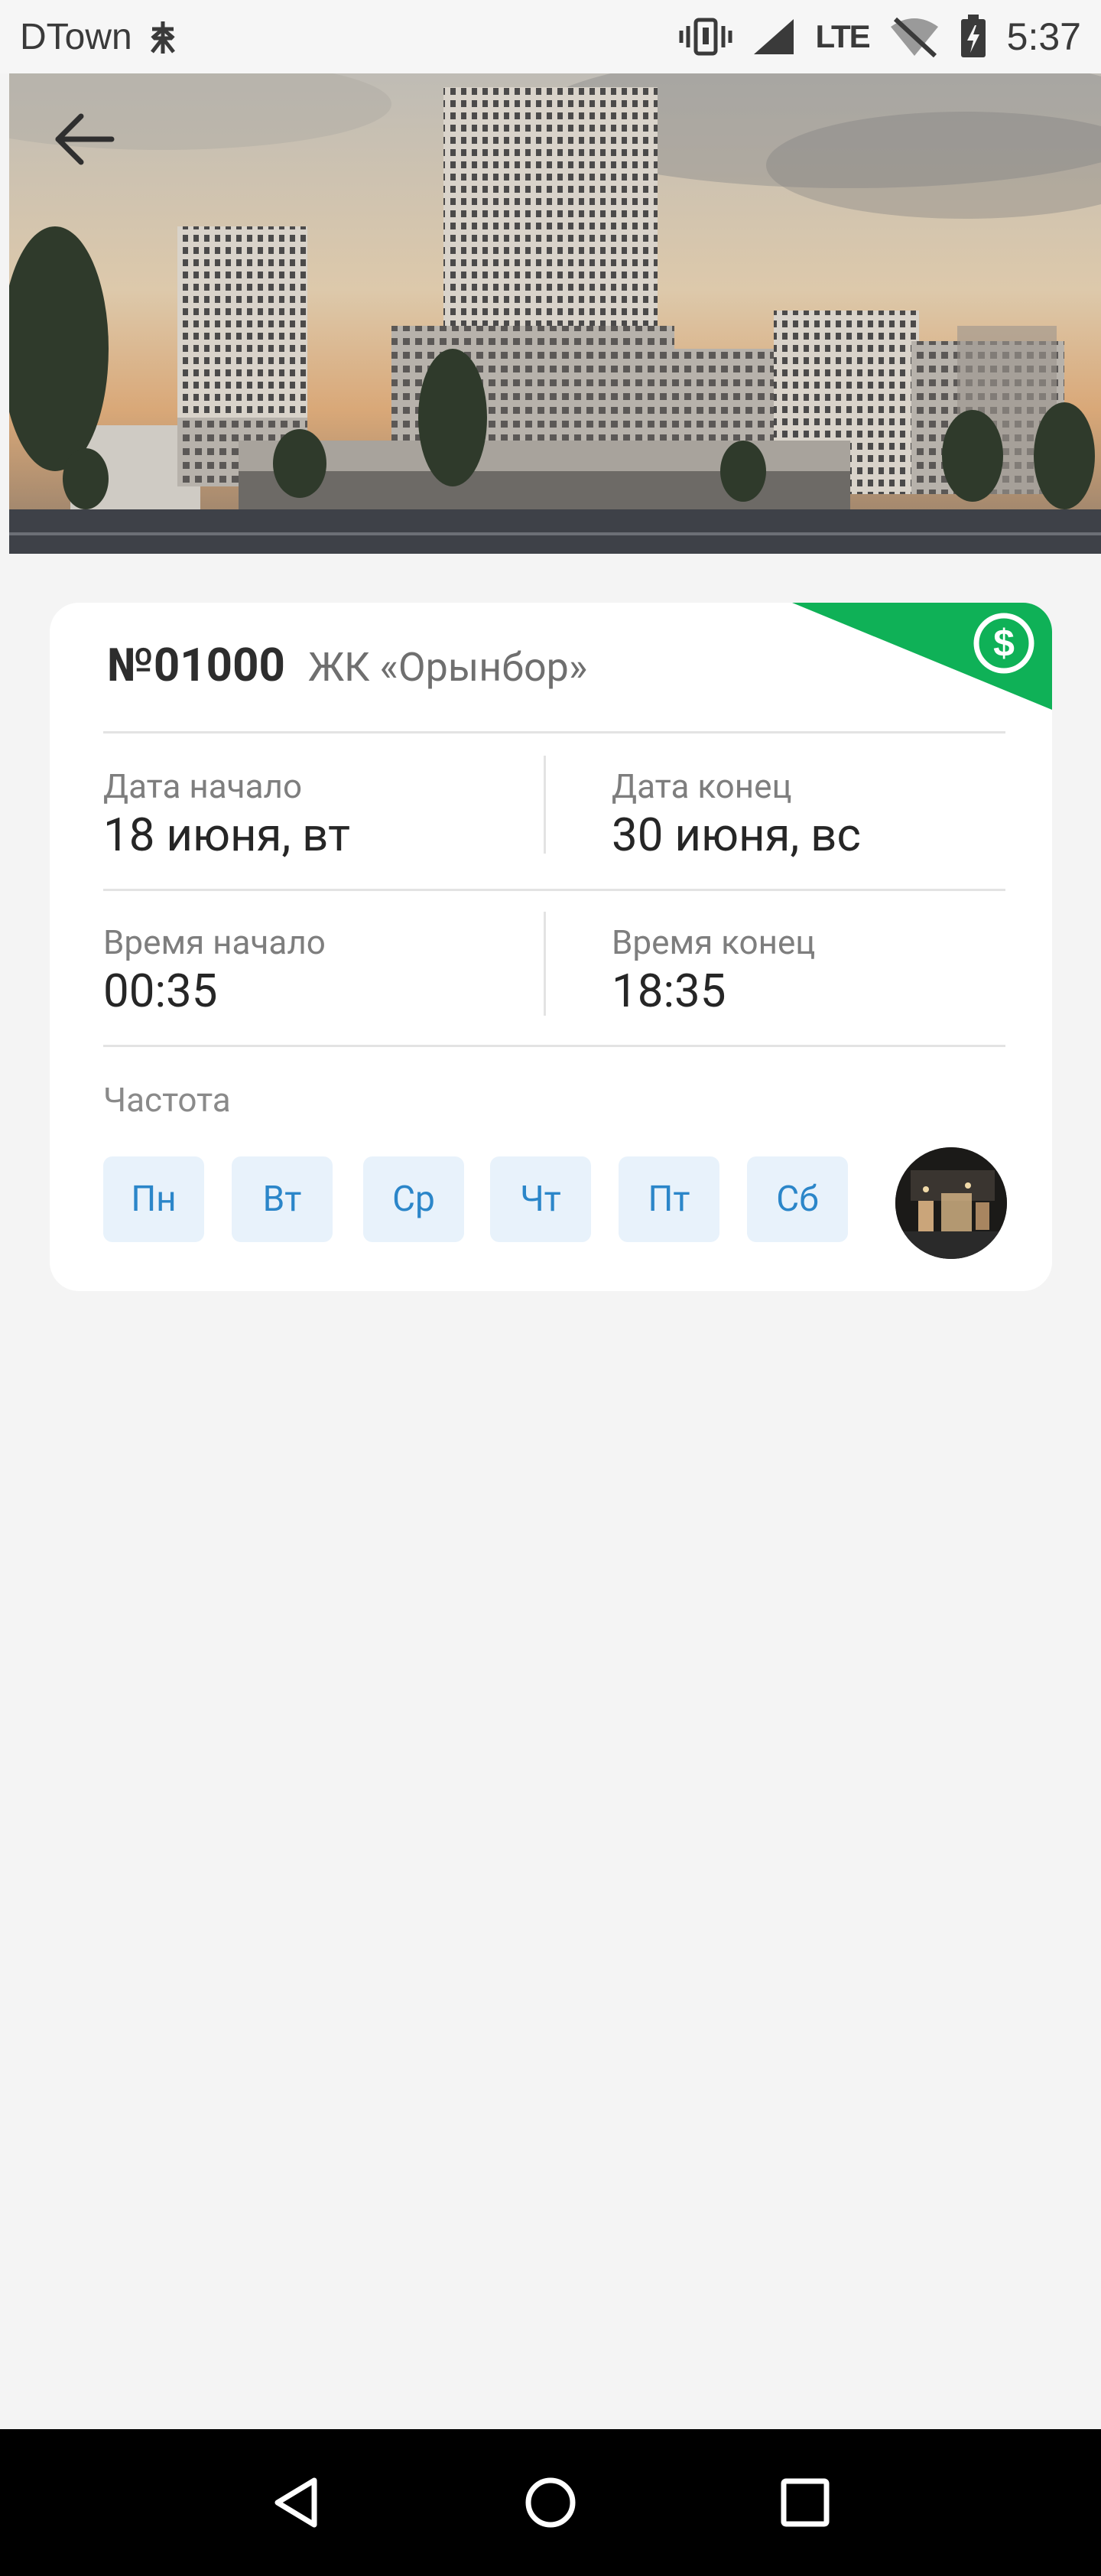 The width and height of the screenshot is (1101, 2576). Describe the element at coordinates (669, 991) in the screenshot. I see `end-time-value: 18:35` at that location.